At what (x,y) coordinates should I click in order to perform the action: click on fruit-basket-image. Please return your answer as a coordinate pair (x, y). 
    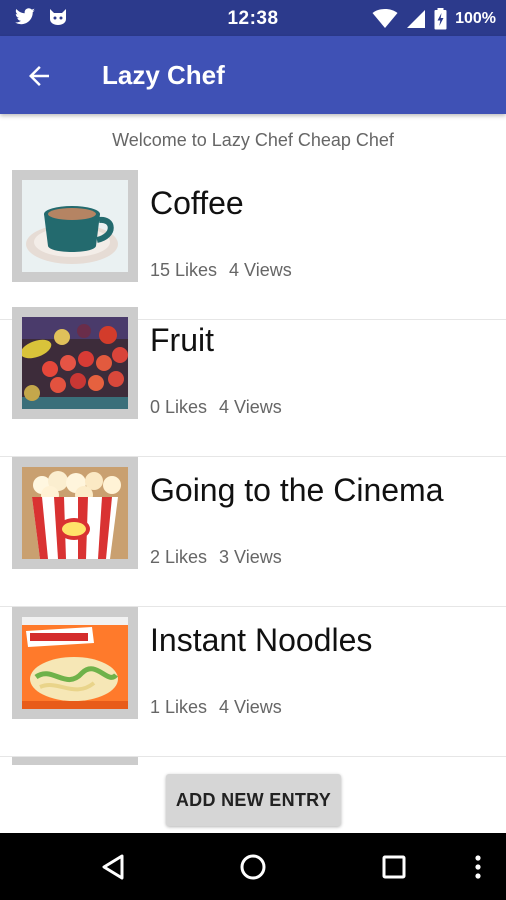
    Looking at the image, I should click on (75, 363).